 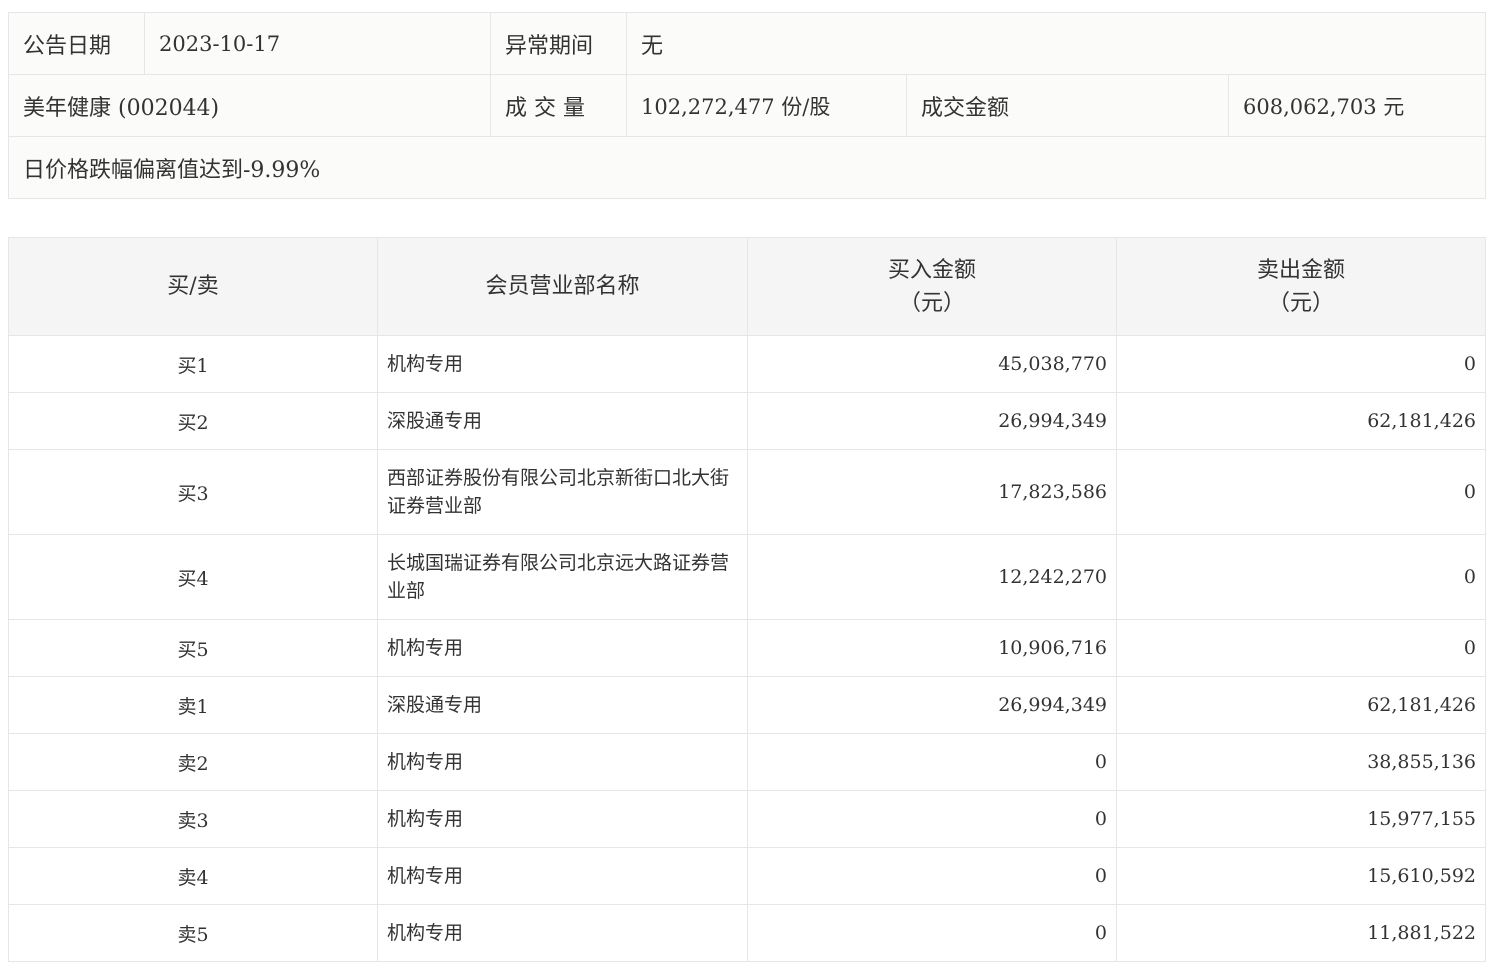 I want to click on row-side: 买5, so click(x=193, y=648).